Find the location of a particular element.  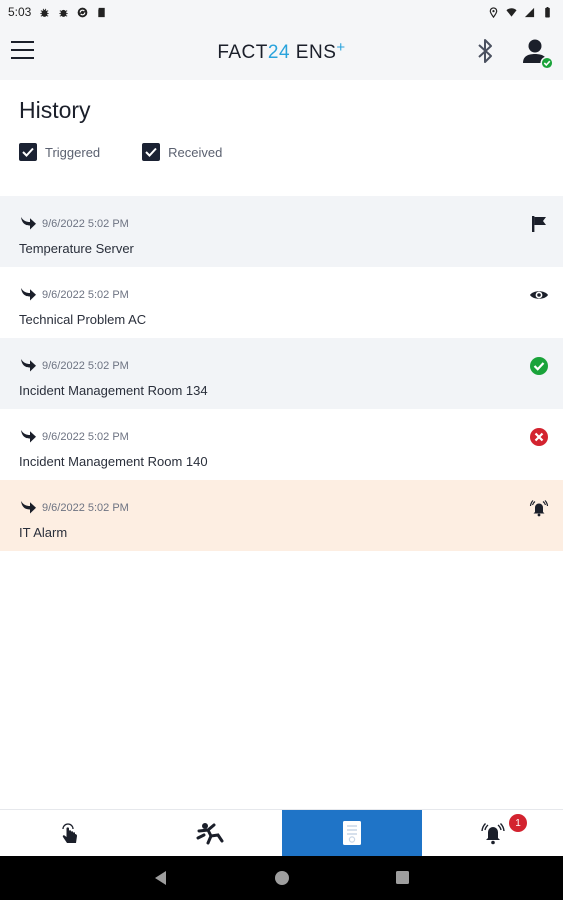

user-online-icon is located at coordinates (538, 53).